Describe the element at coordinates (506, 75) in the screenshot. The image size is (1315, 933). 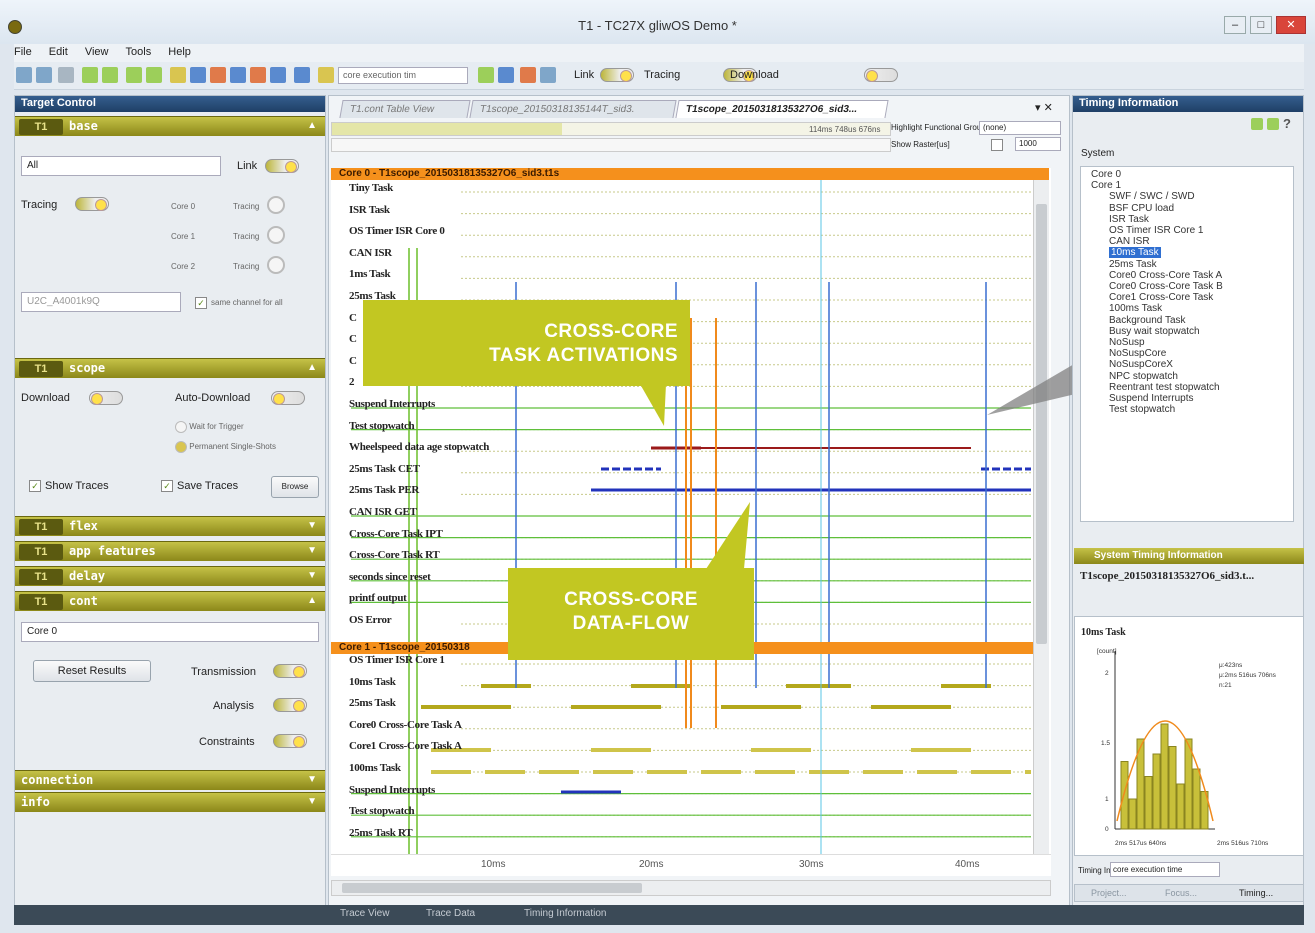
I see `export-icon` at that location.